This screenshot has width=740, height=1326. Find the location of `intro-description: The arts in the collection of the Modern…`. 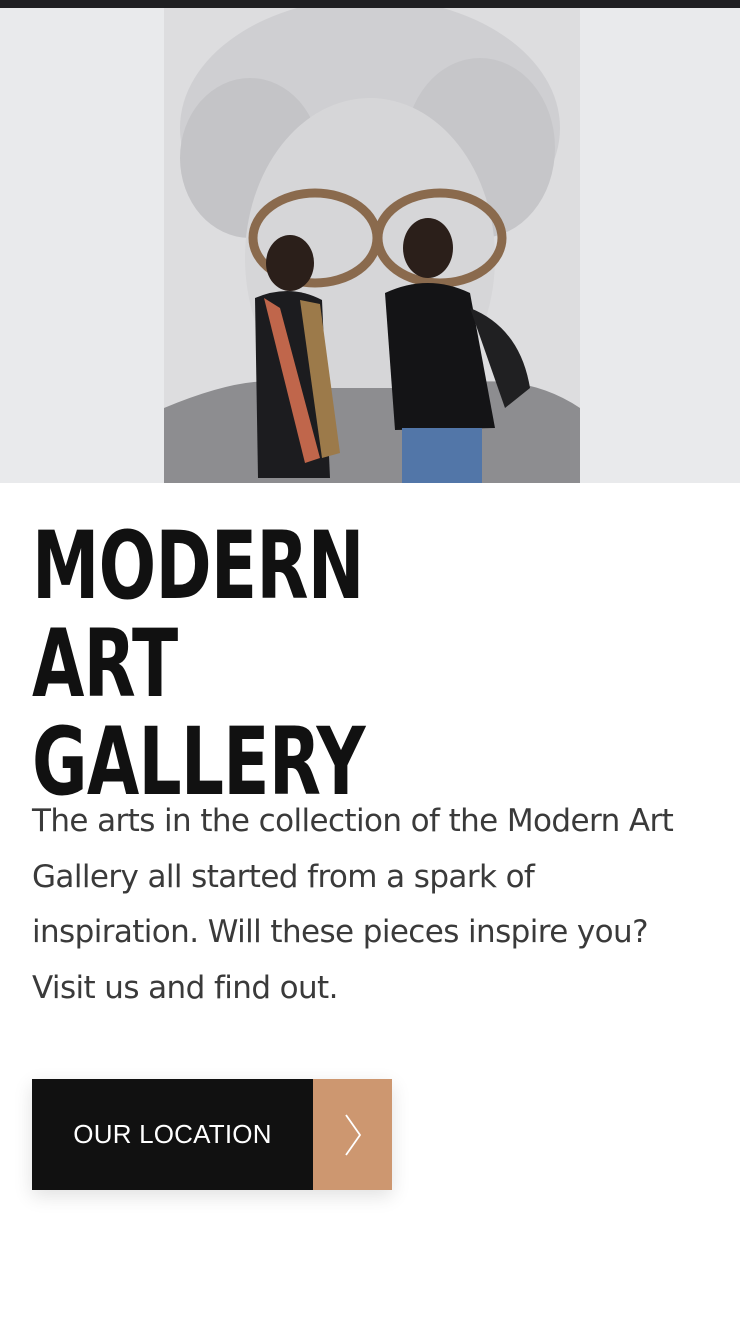

intro-description: The arts in the collection of the Modern… is located at coordinates (353, 904).